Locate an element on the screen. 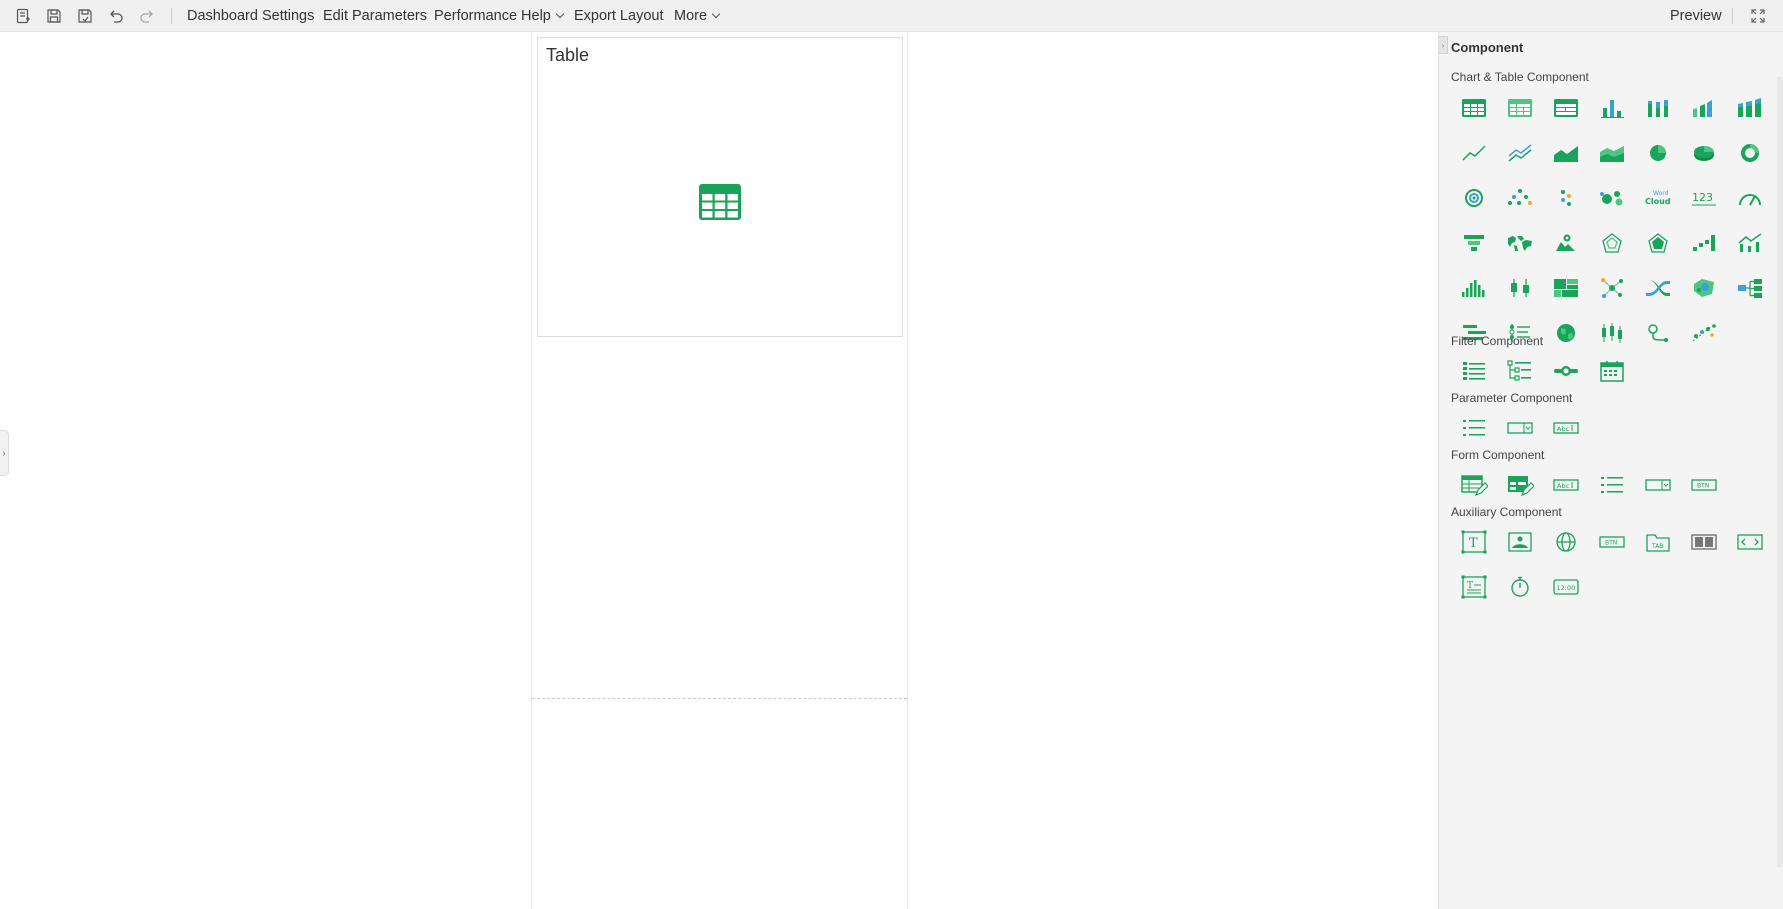 The height and width of the screenshot is (909, 1783). tab-component: TAB is located at coordinates (1658, 542).